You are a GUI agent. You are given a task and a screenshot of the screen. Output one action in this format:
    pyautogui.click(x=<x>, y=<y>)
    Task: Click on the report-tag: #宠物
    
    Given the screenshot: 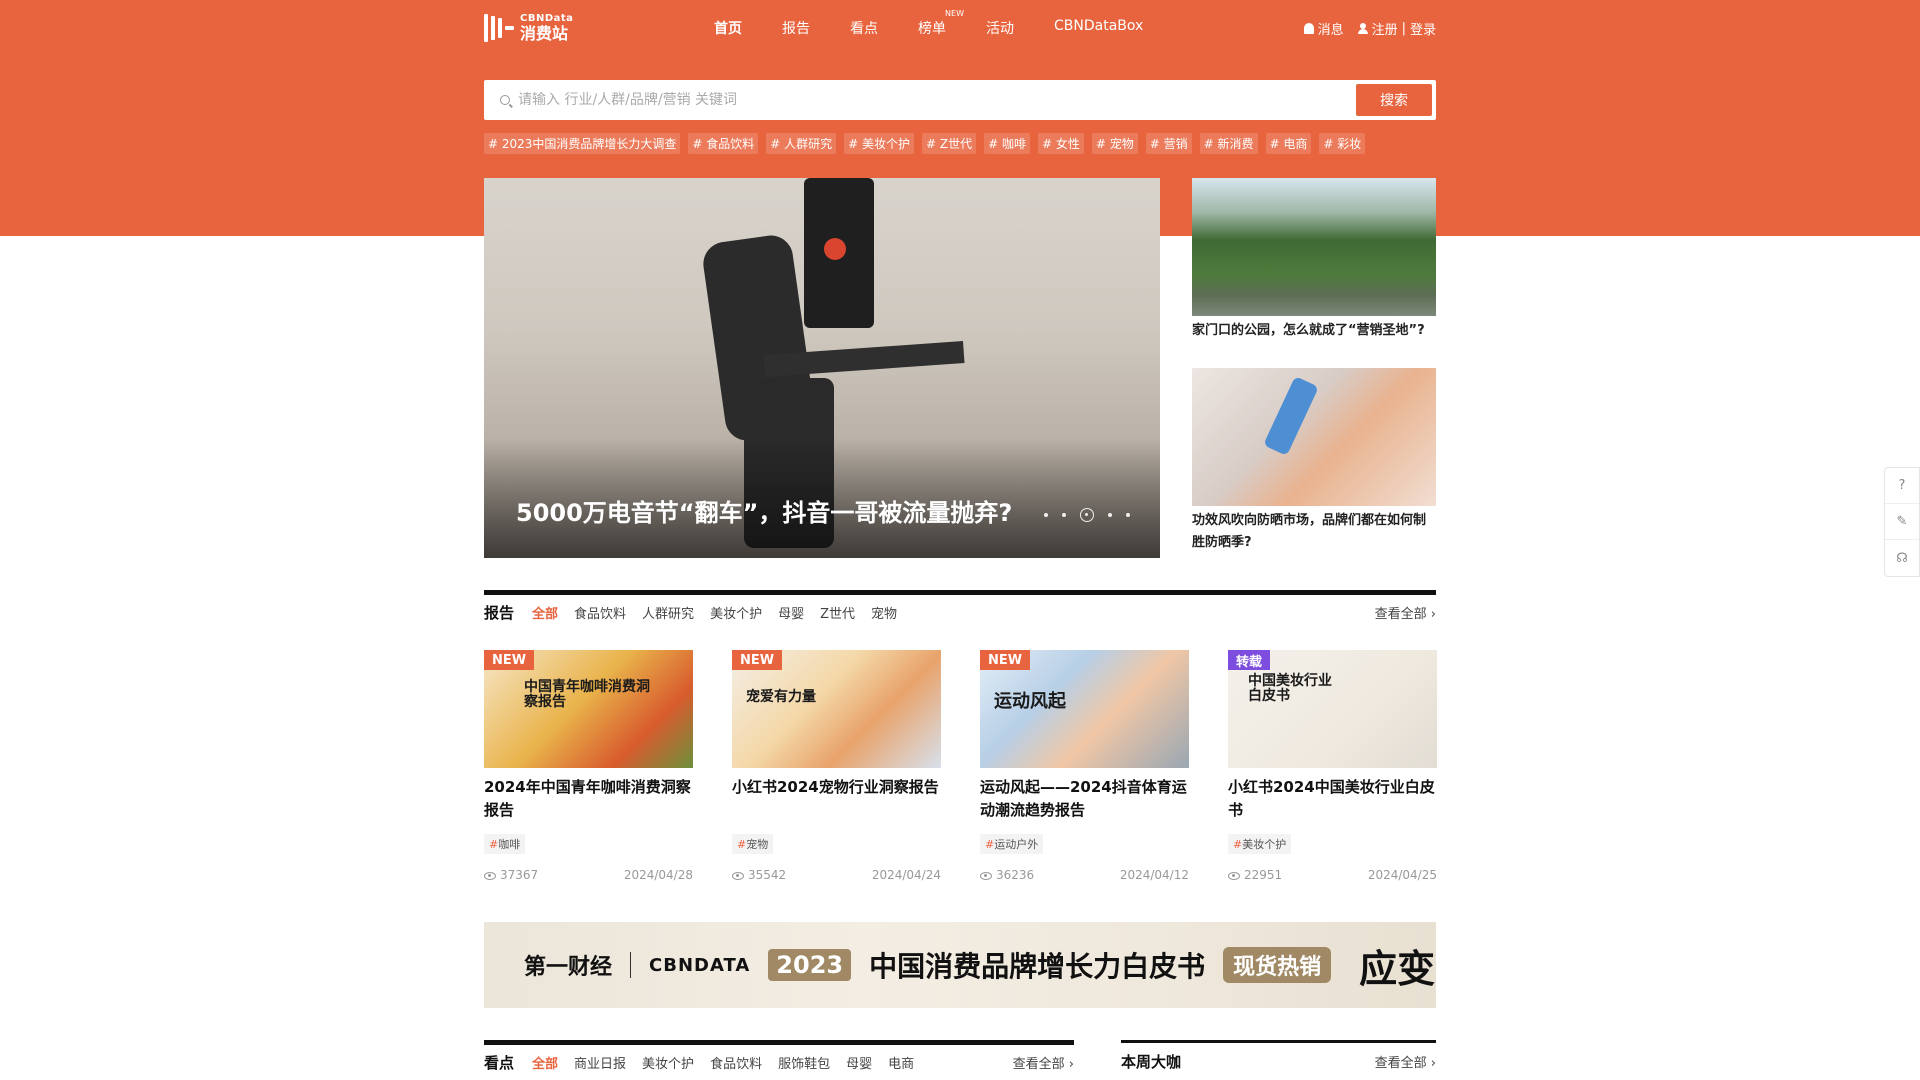 What is the action you would take?
    pyautogui.click(x=753, y=844)
    